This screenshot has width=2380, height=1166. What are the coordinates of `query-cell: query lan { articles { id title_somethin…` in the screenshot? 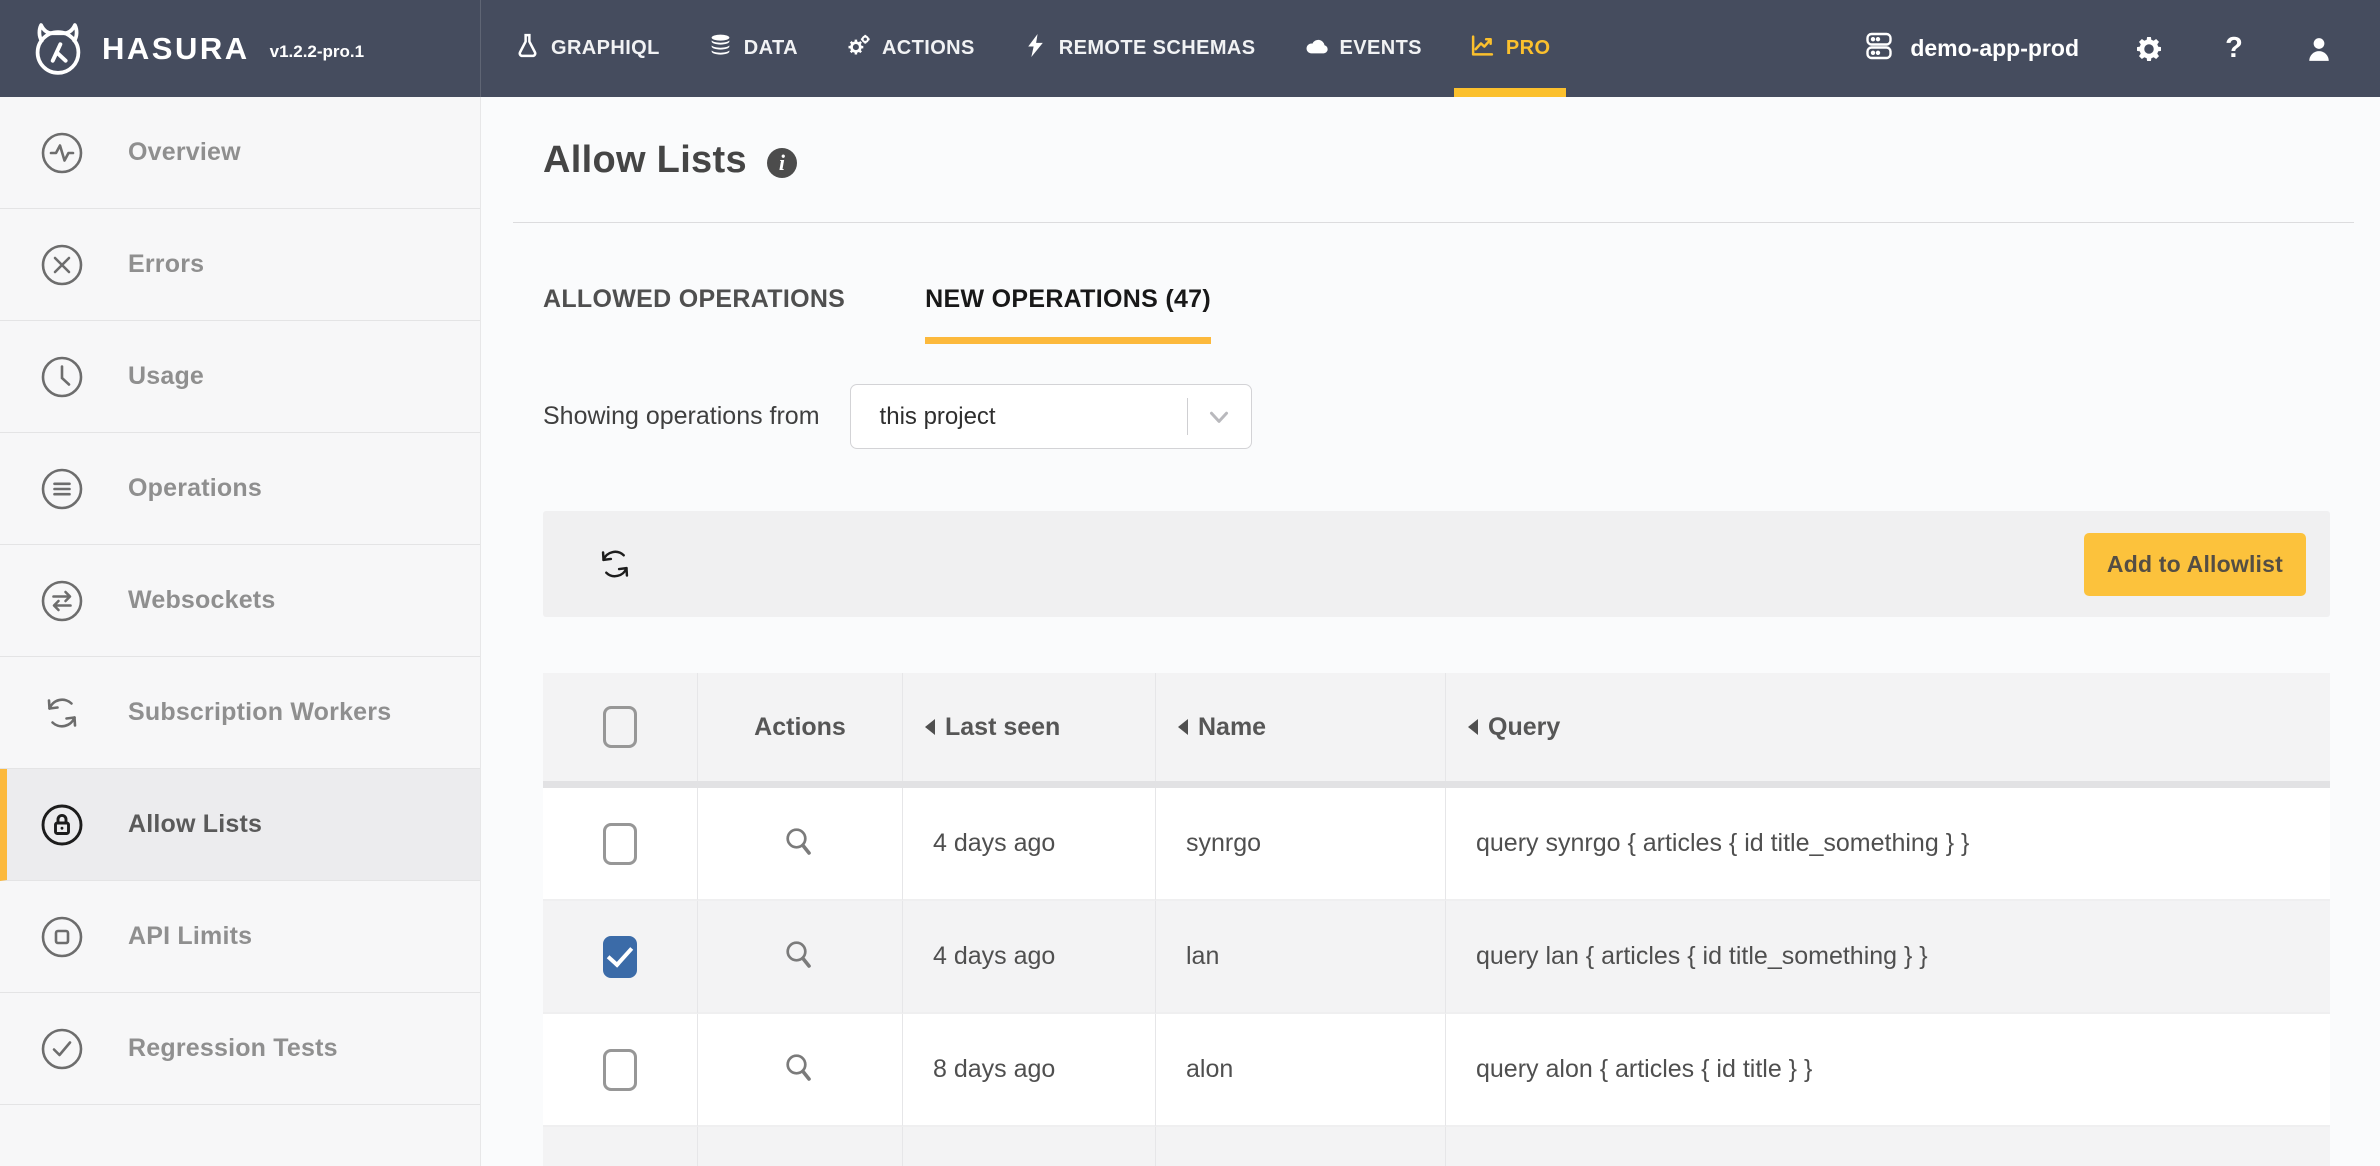 It's located at (1888, 957).